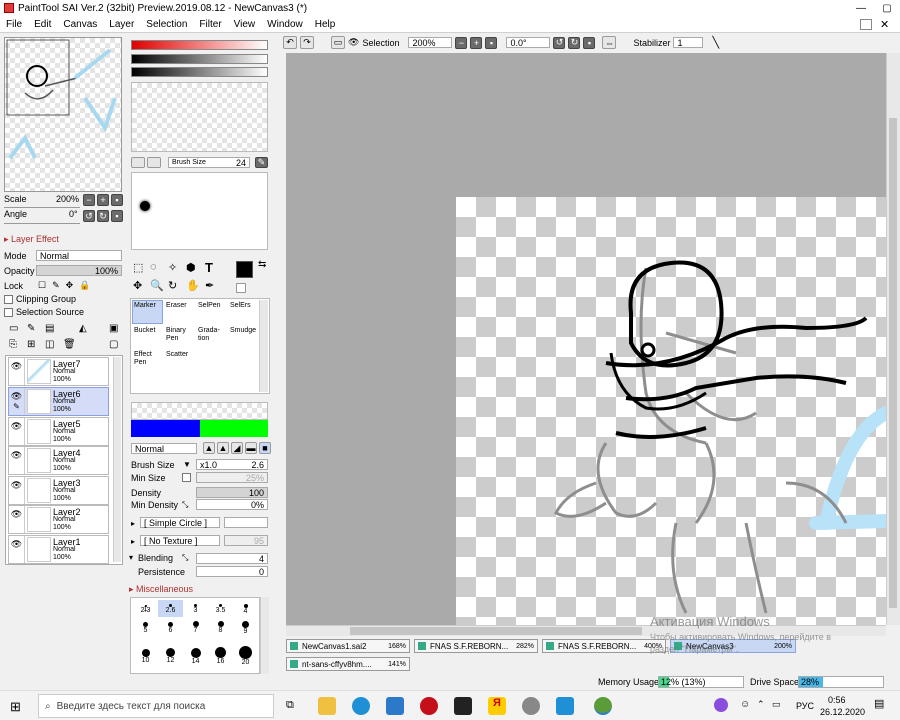 The image size is (900, 720). I want to click on lock-padlock-icon: 🔒, so click(84, 285).